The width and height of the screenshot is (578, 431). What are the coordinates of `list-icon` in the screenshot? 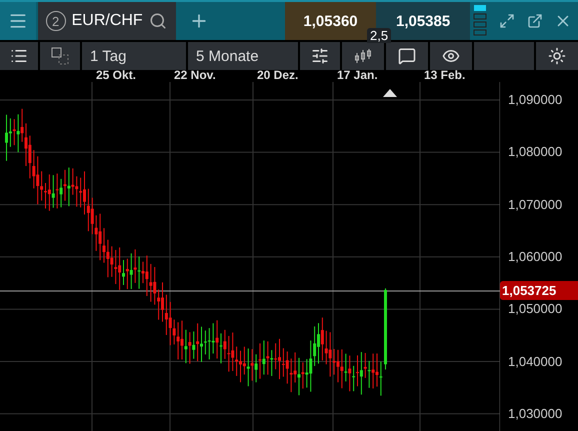 It's located at (19, 56).